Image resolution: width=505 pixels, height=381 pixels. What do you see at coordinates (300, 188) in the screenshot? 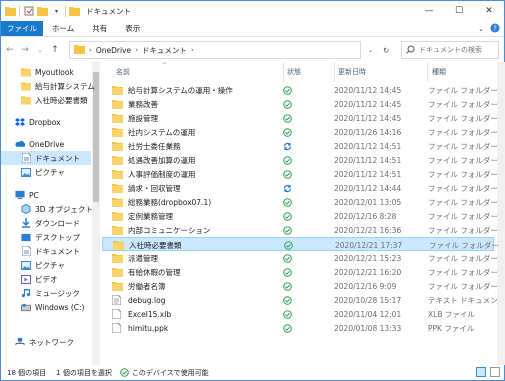
I see `folder-row: 請求・回収管理 2020/11/12 14:44 ファイル フォルダー` at bounding box center [300, 188].